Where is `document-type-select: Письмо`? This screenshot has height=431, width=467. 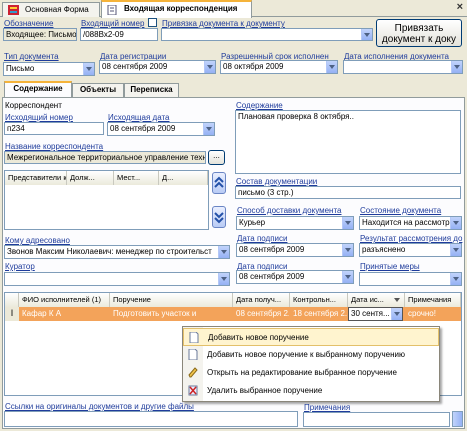
document-type-select: Письмо is located at coordinates (49, 69).